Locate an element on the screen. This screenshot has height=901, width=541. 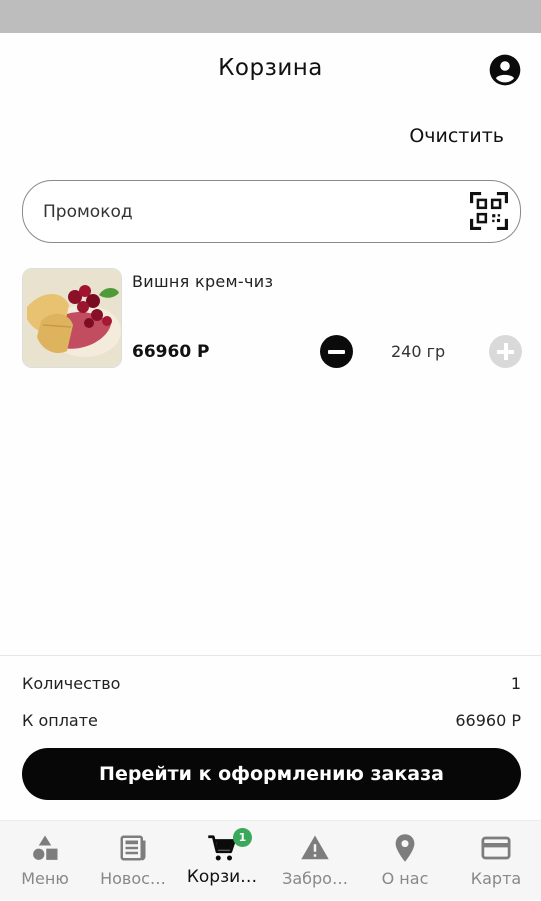
bottom-navigation: Меню Новос… 1 Корзи… Забро… О нас Карта is located at coordinates (270, 860).